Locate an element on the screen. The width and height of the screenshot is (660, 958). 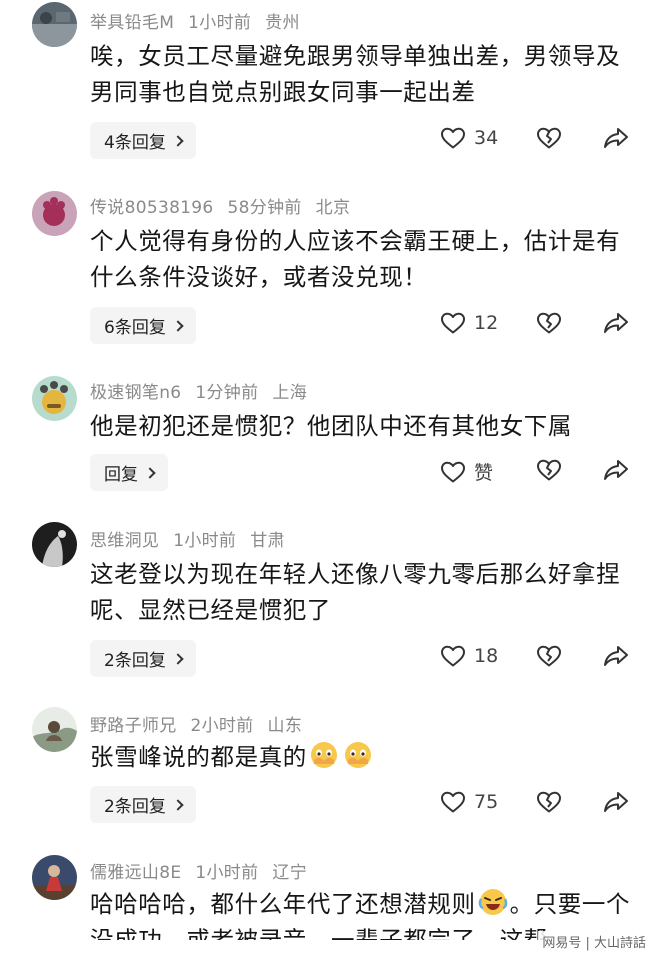
username: 野路子师兄 is located at coordinates (133, 726).